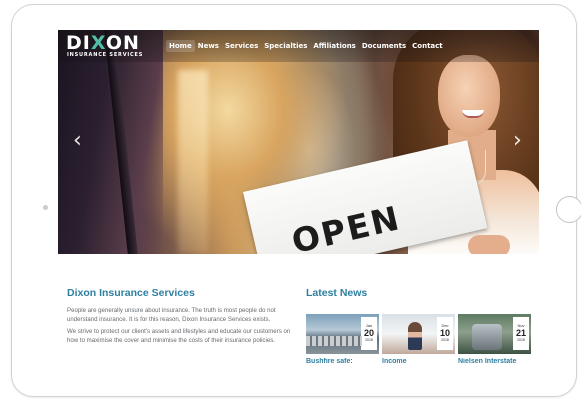  What do you see at coordinates (342, 334) in the screenshot?
I see `news-thumbnail: Jan 20 2018` at bounding box center [342, 334].